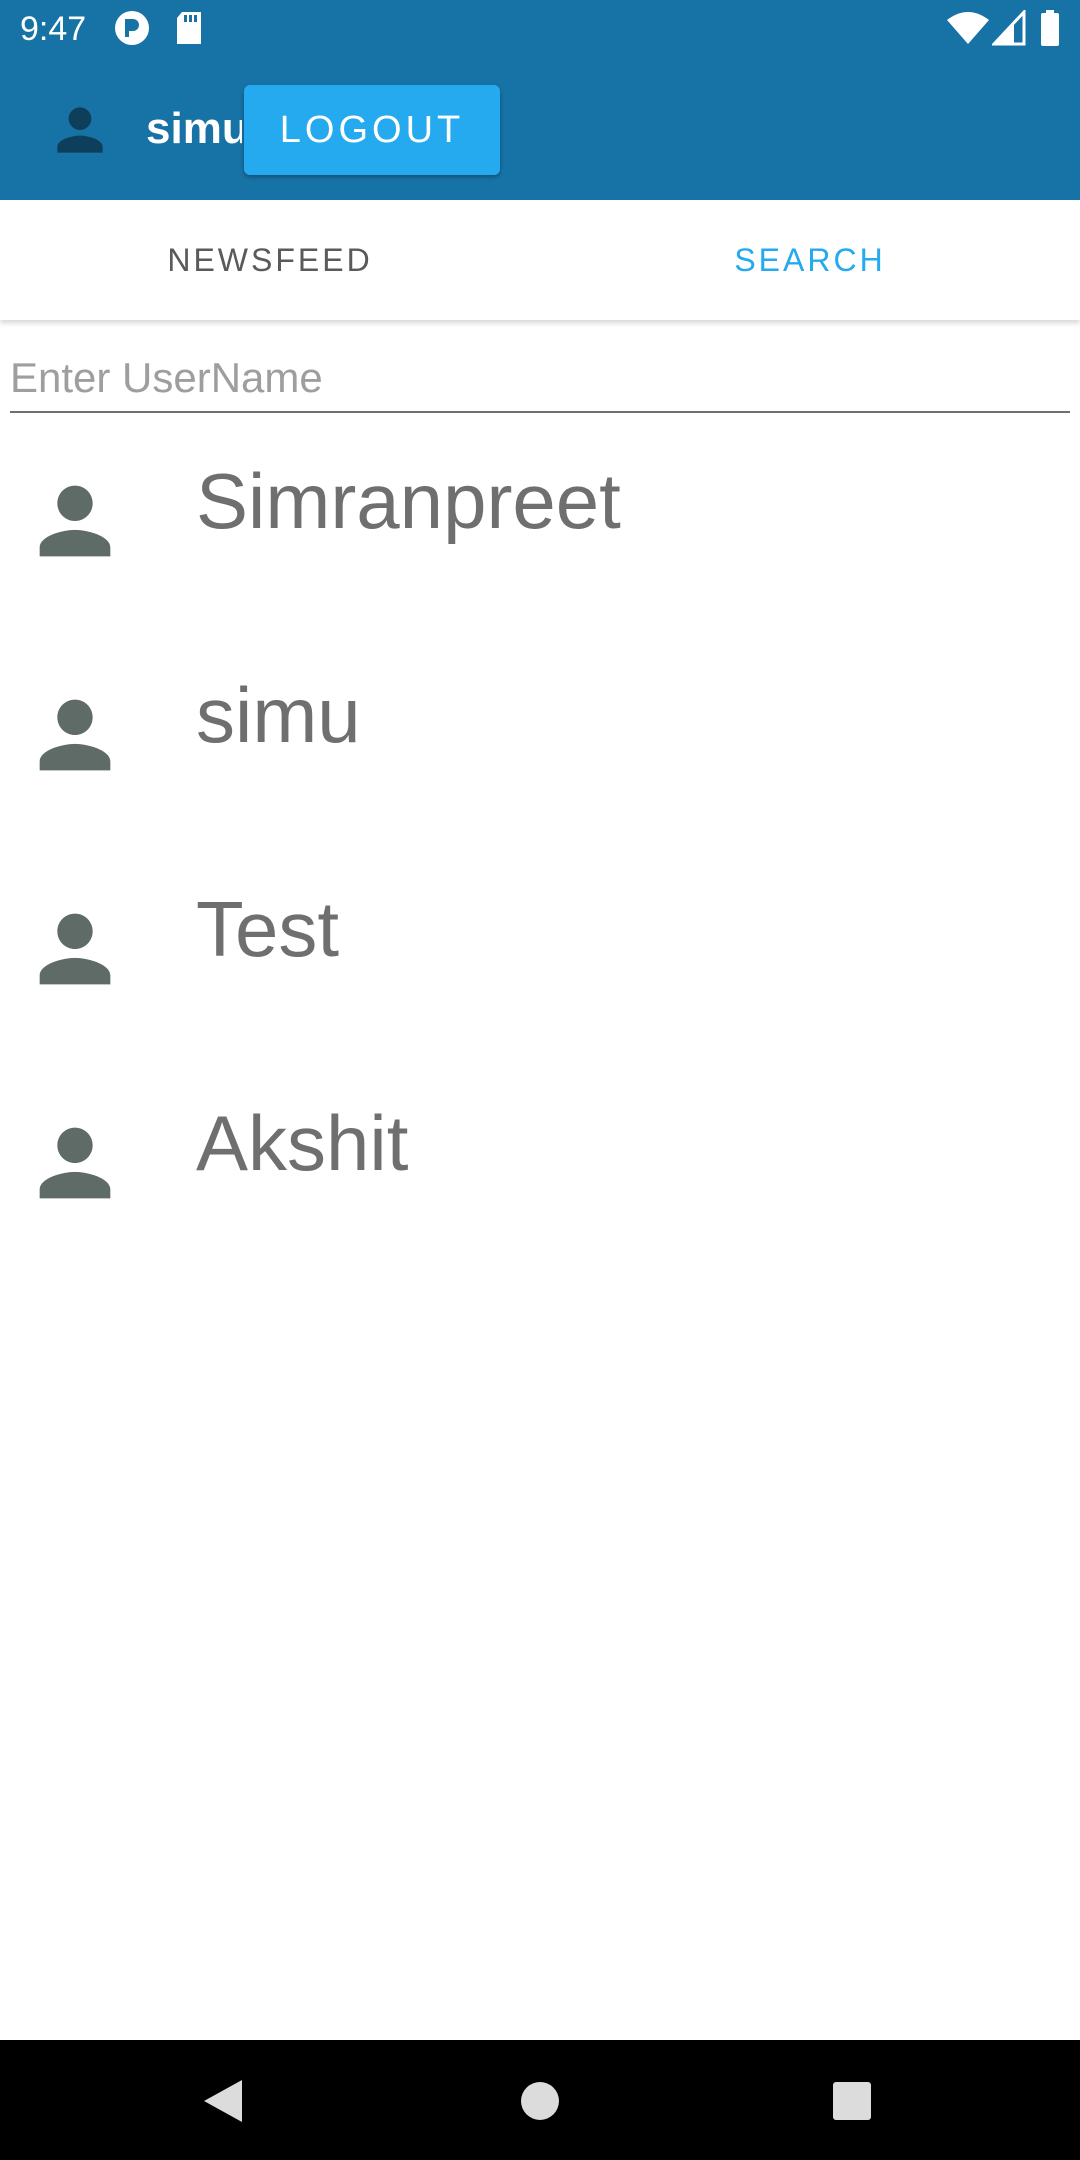 This screenshot has width=1080, height=2160. What do you see at coordinates (540, 1167) in the screenshot?
I see `user-list-item: Akshit` at bounding box center [540, 1167].